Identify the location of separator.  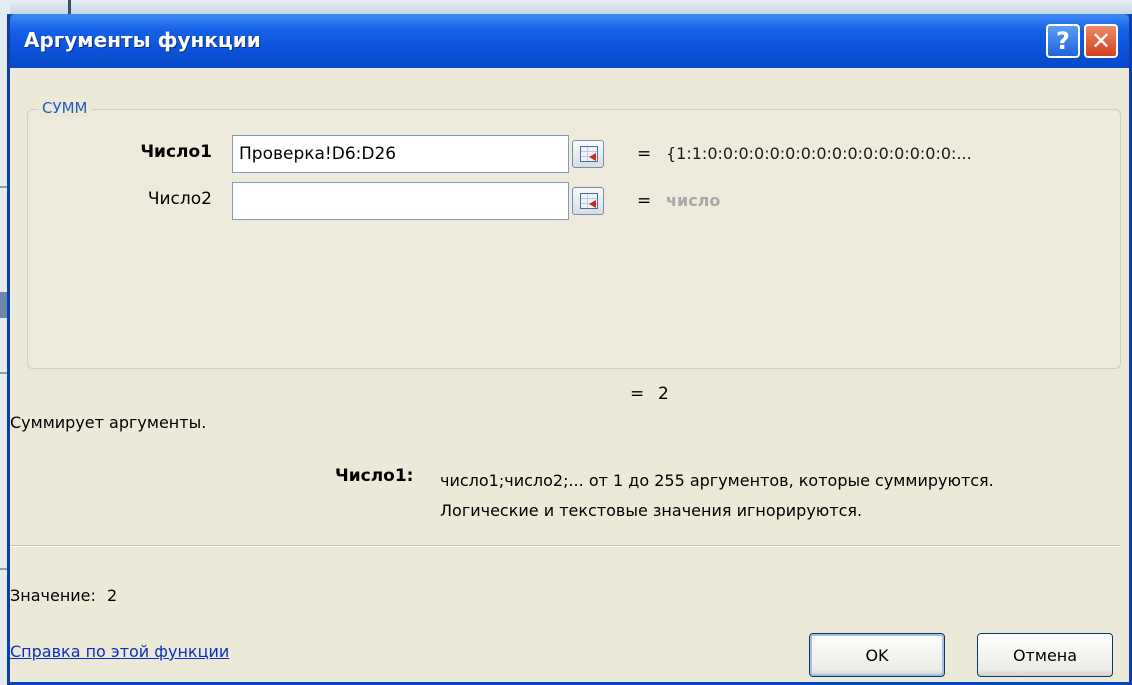
(565, 546).